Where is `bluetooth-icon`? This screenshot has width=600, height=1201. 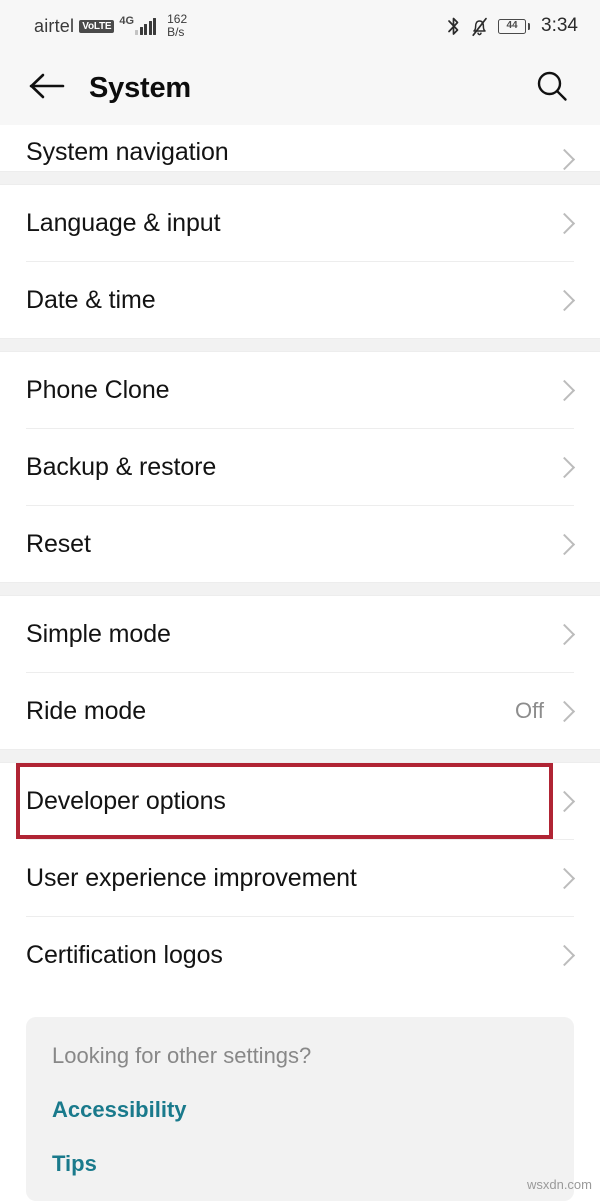
bluetooth-icon is located at coordinates (453, 26).